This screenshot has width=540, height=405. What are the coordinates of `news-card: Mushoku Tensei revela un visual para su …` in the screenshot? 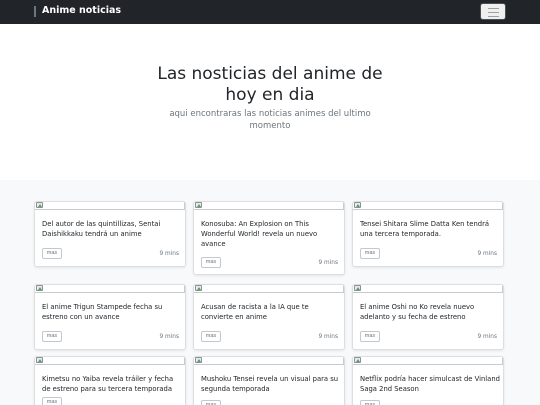 It's located at (269, 380).